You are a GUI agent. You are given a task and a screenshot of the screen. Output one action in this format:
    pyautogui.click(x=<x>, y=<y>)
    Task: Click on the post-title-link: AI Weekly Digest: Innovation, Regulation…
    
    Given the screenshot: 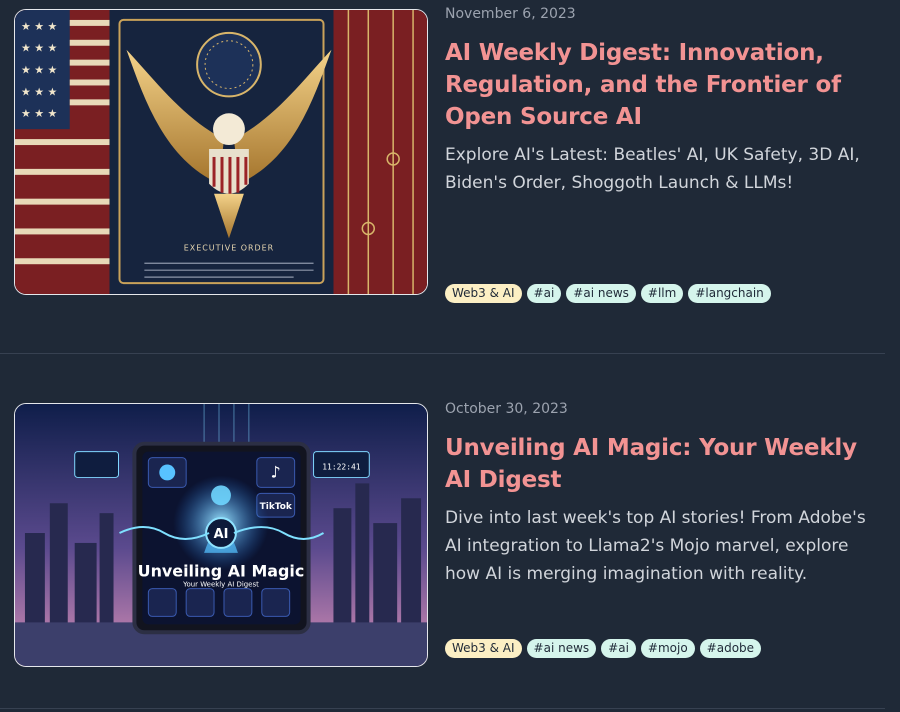 What is the action you would take?
    pyautogui.click(x=660, y=85)
    